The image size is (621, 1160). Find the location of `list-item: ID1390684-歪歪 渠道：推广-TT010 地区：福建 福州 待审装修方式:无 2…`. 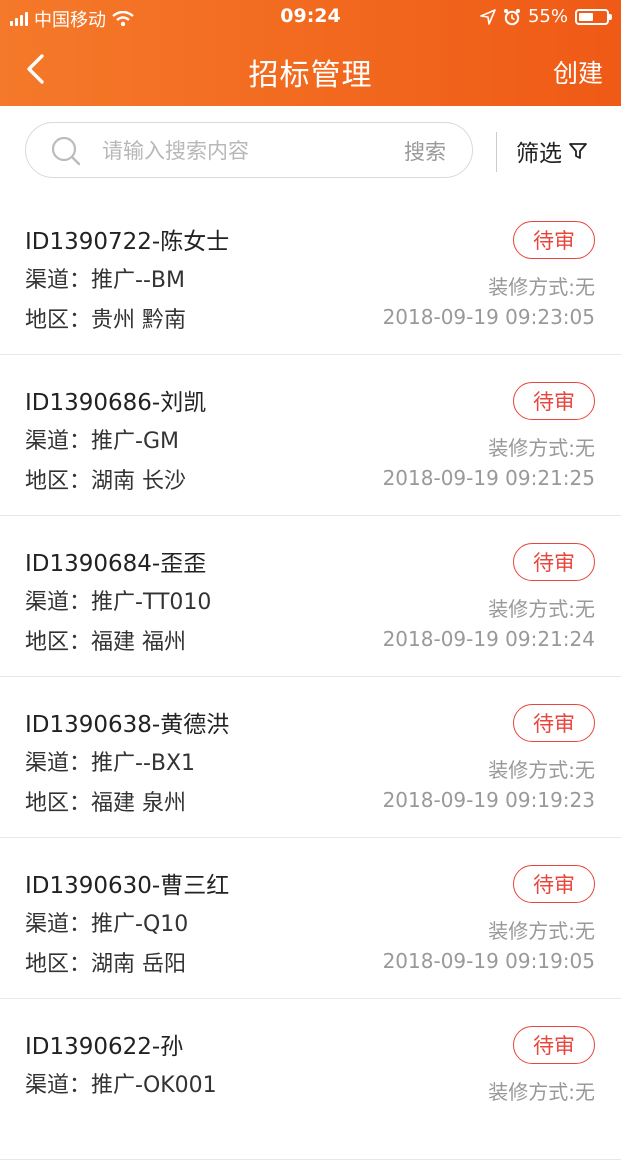

list-item: ID1390684-歪歪 渠道：推广-TT010 地区：福建 福州 待审装修方式:无 2… is located at coordinates (310, 596).